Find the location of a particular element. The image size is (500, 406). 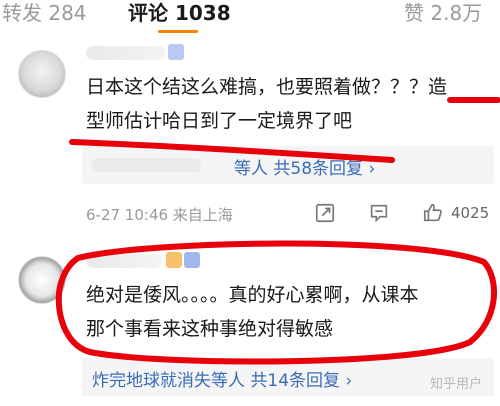

like-count: 4025 is located at coordinates (470, 213).